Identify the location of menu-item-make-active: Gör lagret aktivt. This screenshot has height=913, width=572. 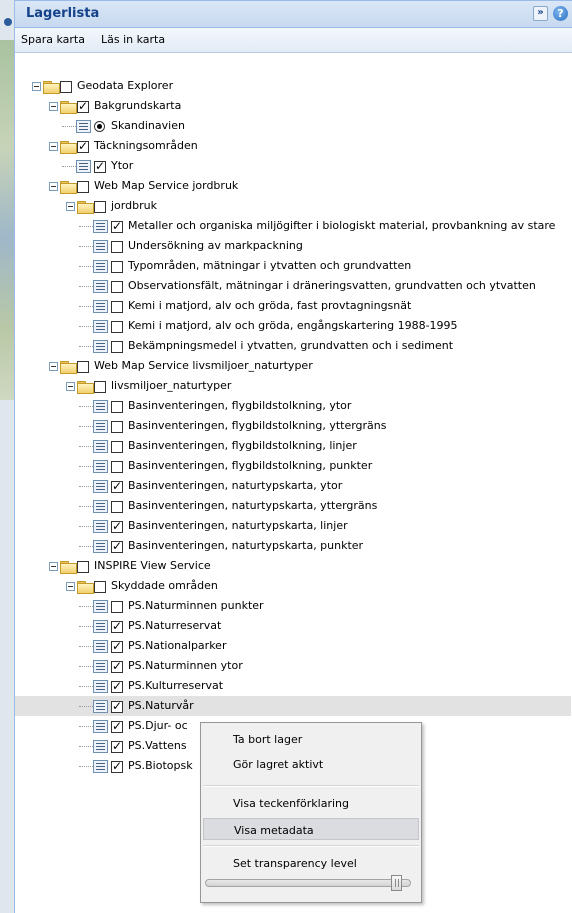
(311, 764).